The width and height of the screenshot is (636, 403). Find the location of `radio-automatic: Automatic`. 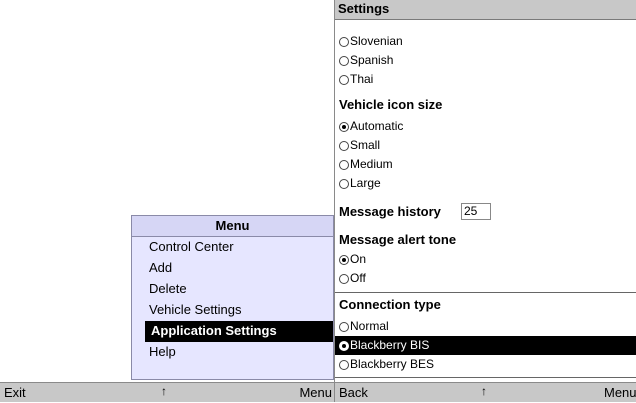

radio-automatic: Automatic is located at coordinates (371, 126).